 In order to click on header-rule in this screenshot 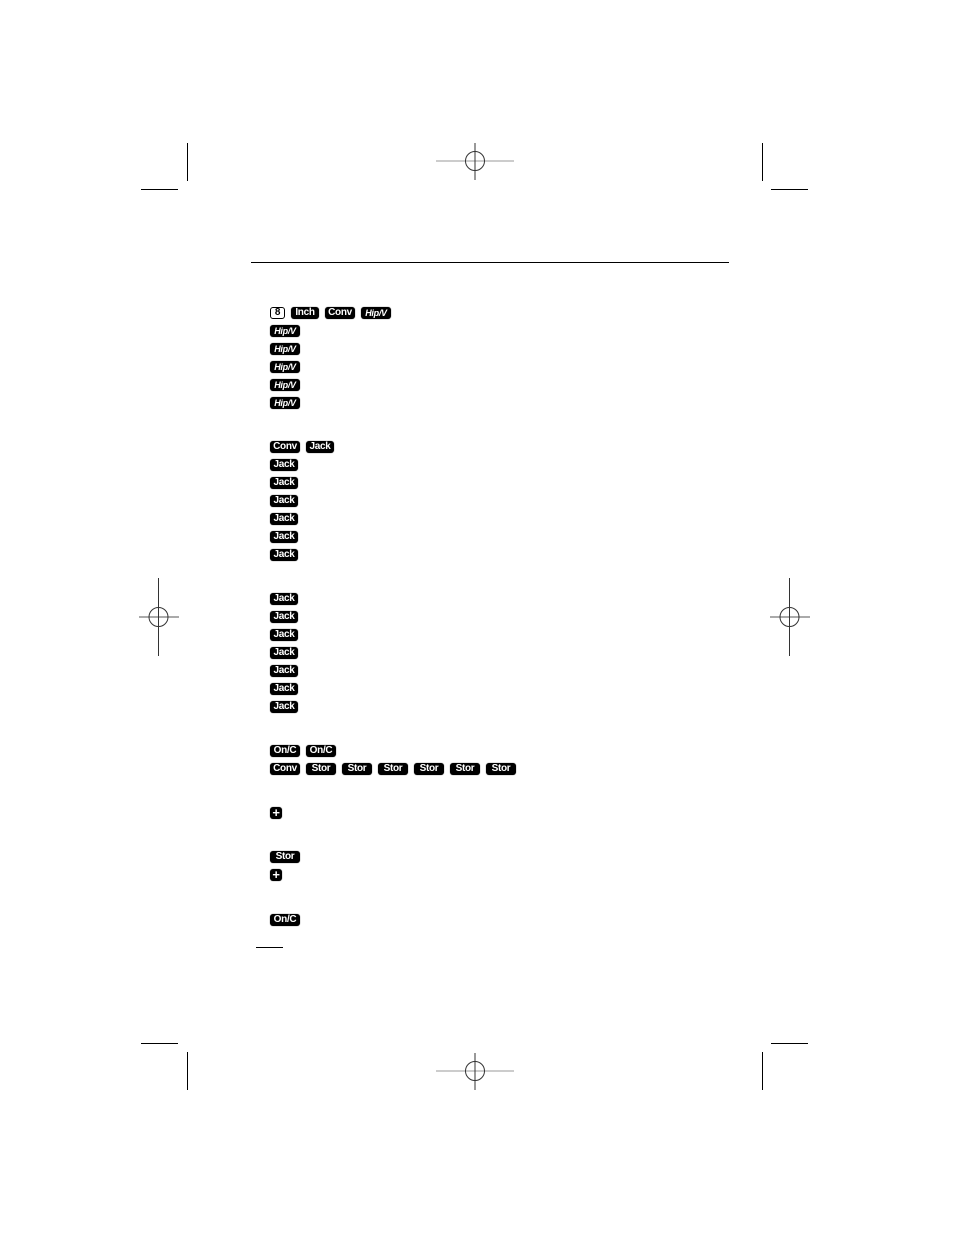, I will do `click(490, 262)`.